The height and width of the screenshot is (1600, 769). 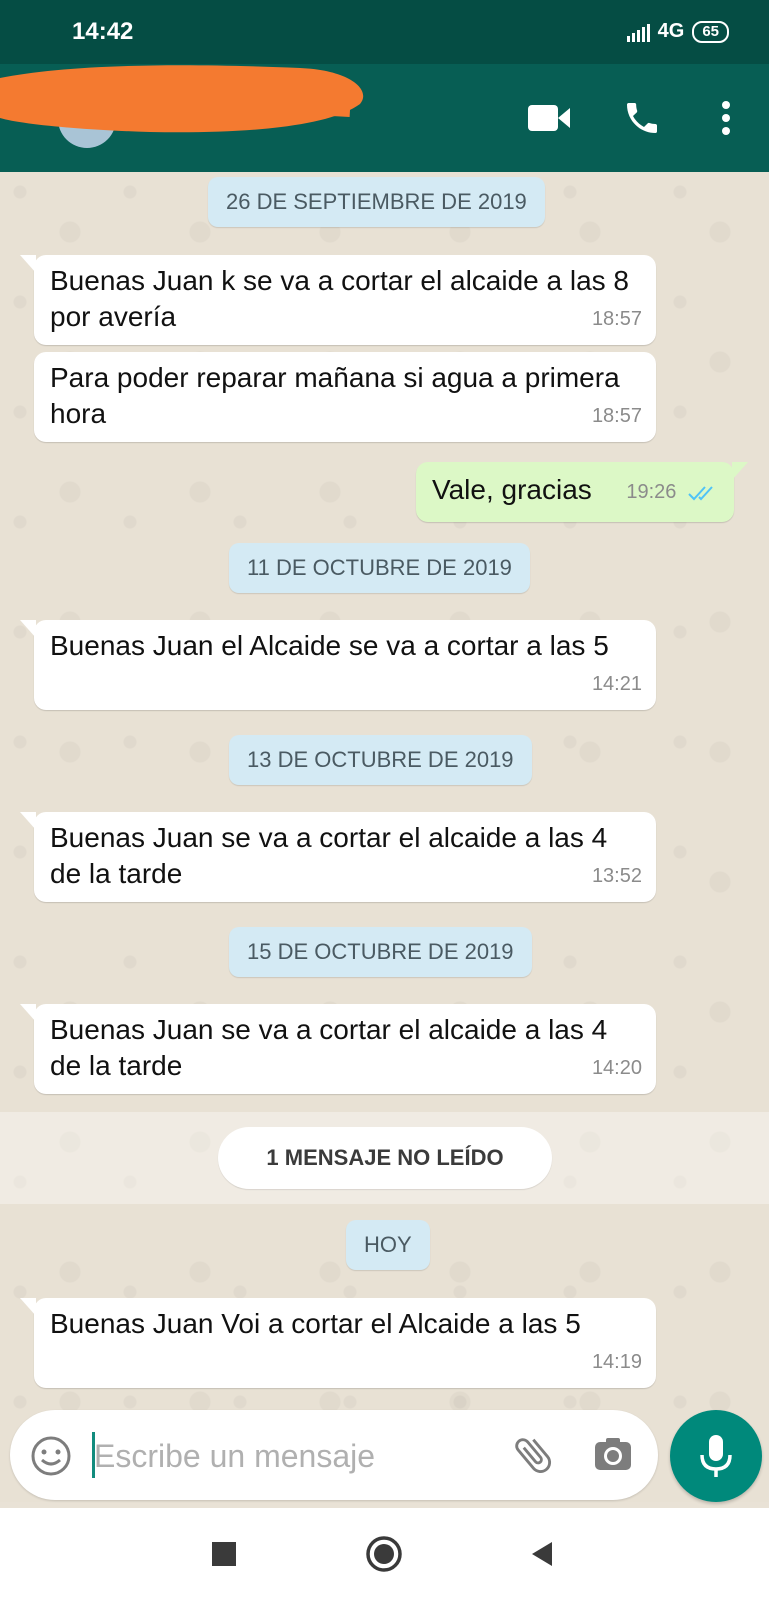 I want to click on unread-messages-label: 1 MENSAJE NO LEÍDO, so click(x=385, y=1158).